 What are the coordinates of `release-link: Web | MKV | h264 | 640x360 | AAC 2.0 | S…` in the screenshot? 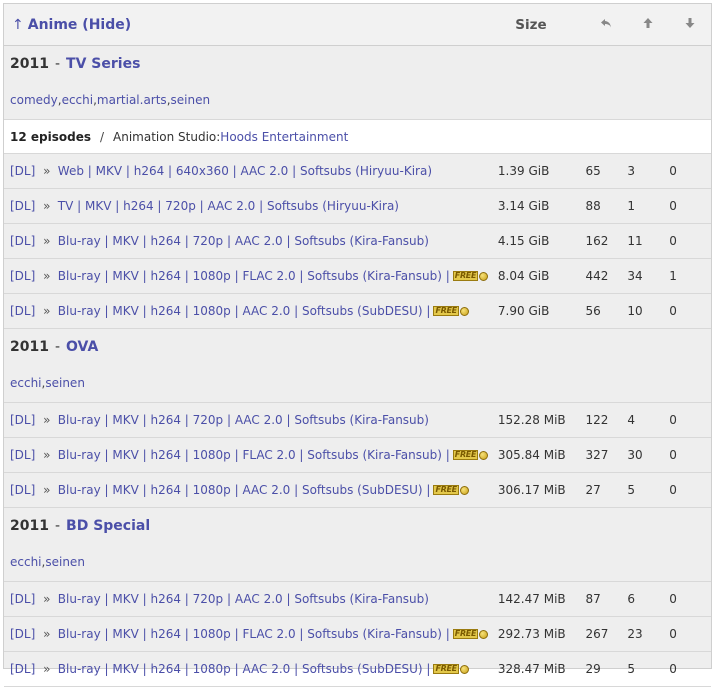 It's located at (245, 171).